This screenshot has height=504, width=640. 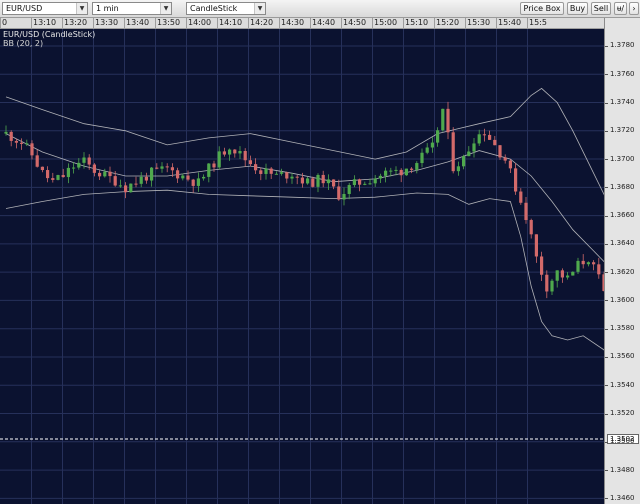 I want to click on sell-button: Sell, so click(x=601, y=8).